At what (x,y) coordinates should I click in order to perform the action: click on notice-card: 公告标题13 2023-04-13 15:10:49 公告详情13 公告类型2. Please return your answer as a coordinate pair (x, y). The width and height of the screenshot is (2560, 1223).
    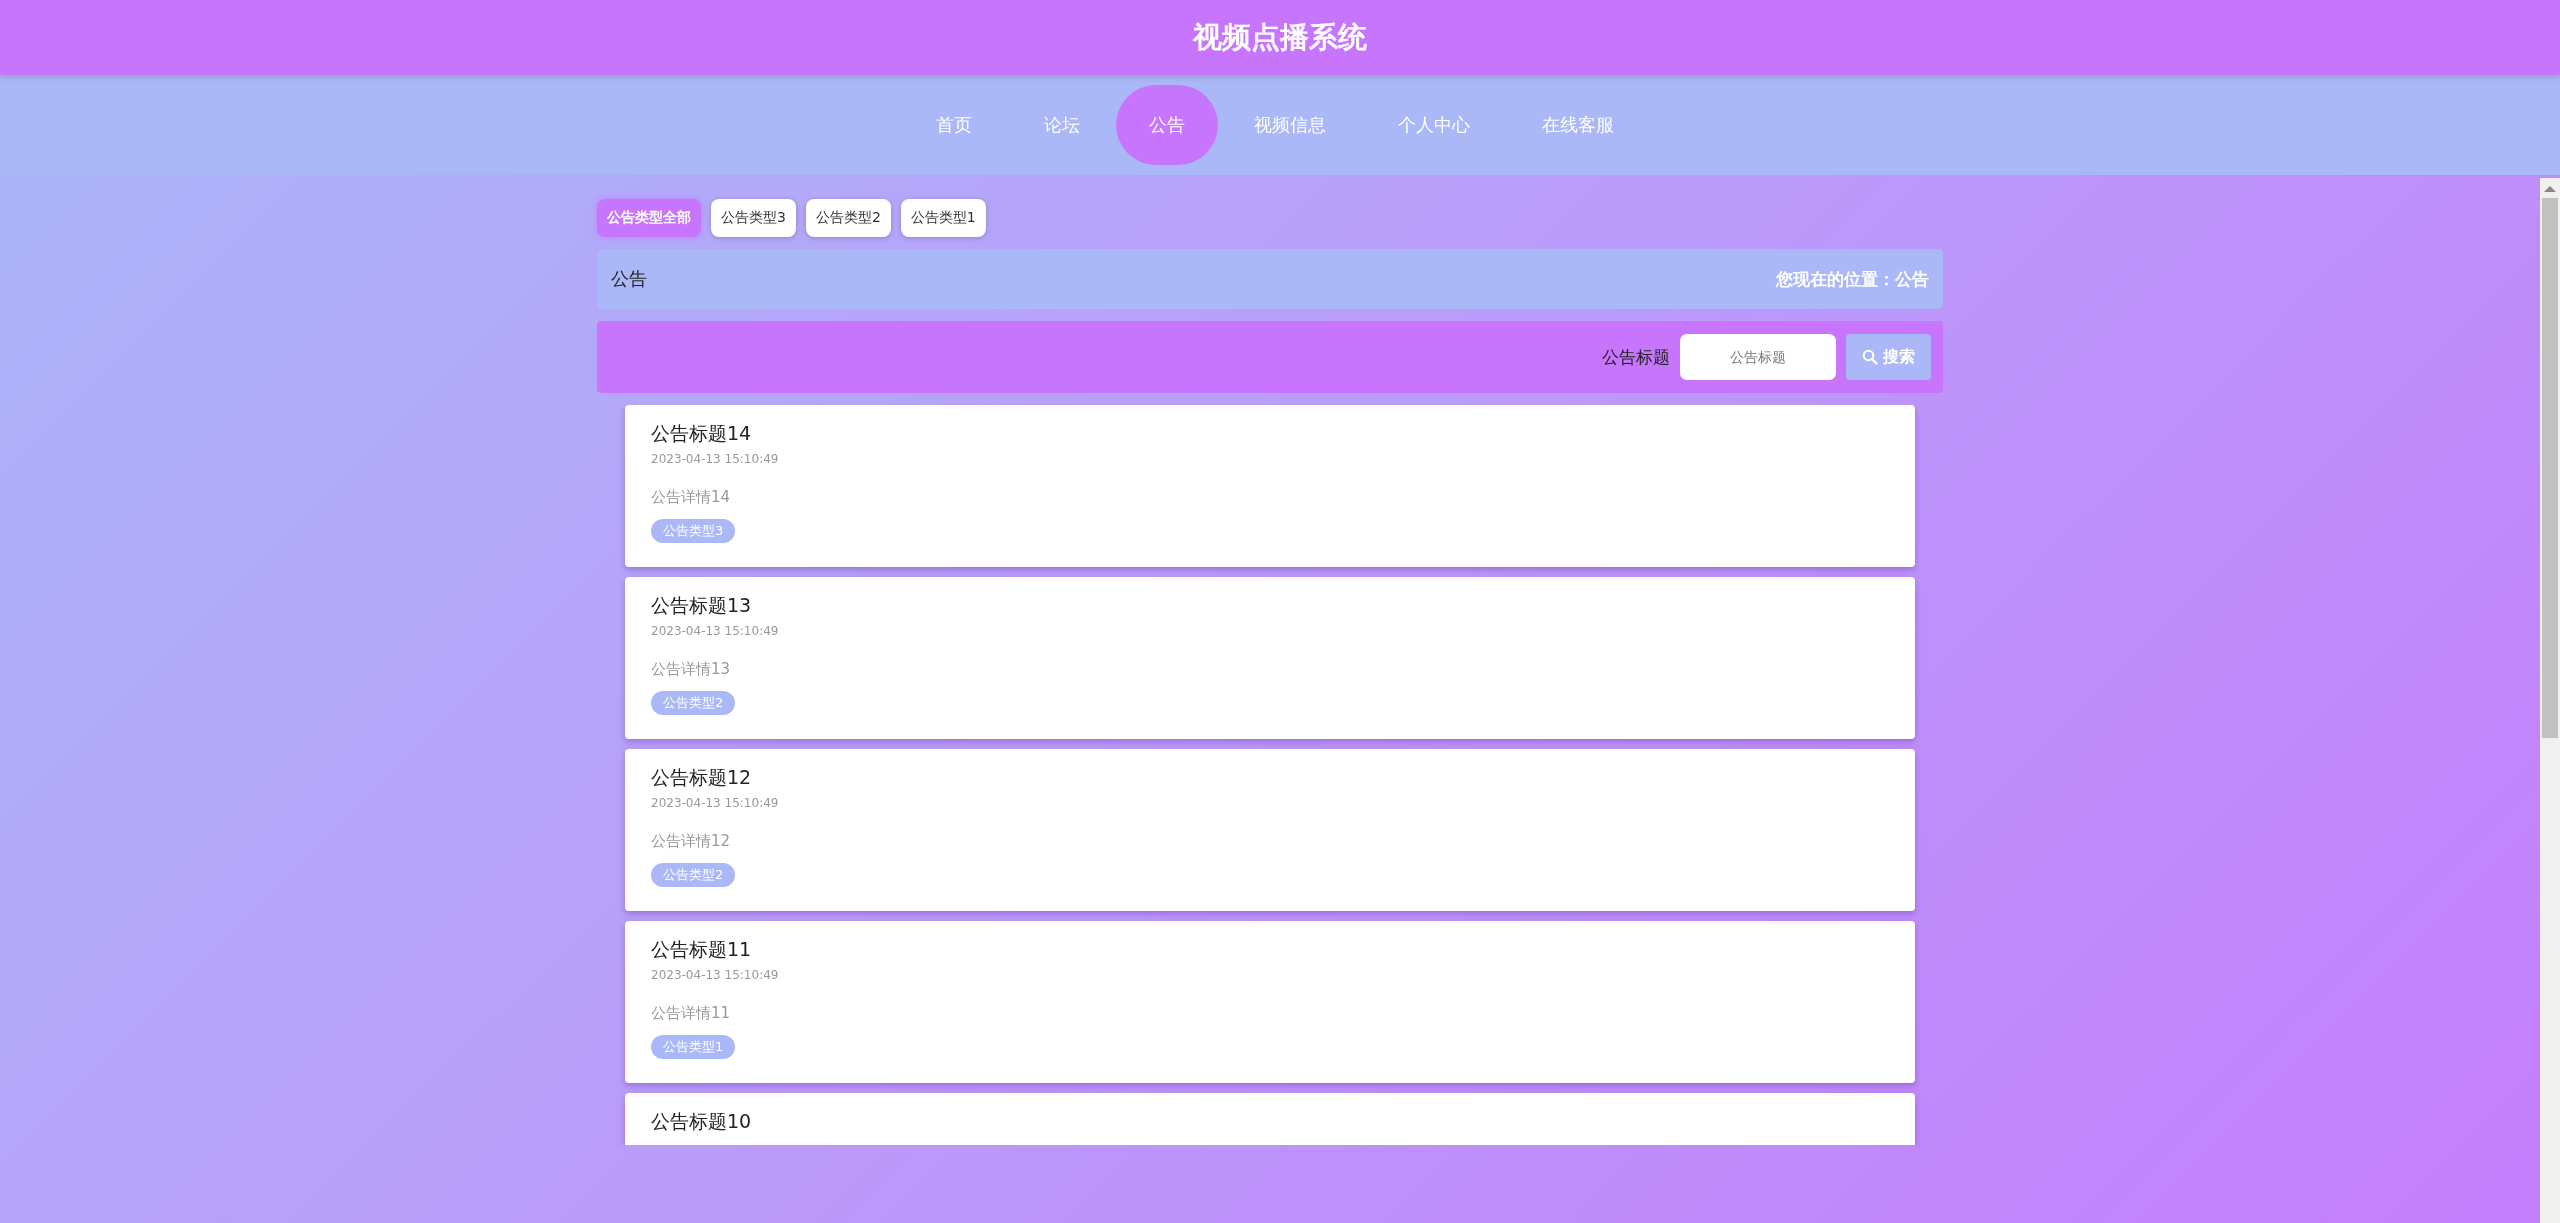
    Looking at the image, I should click on (1270, 658).